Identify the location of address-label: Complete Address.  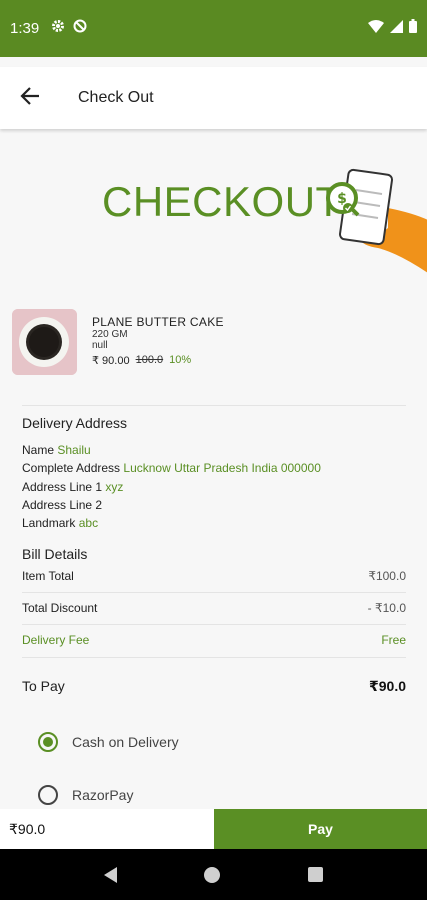
(71, 468).